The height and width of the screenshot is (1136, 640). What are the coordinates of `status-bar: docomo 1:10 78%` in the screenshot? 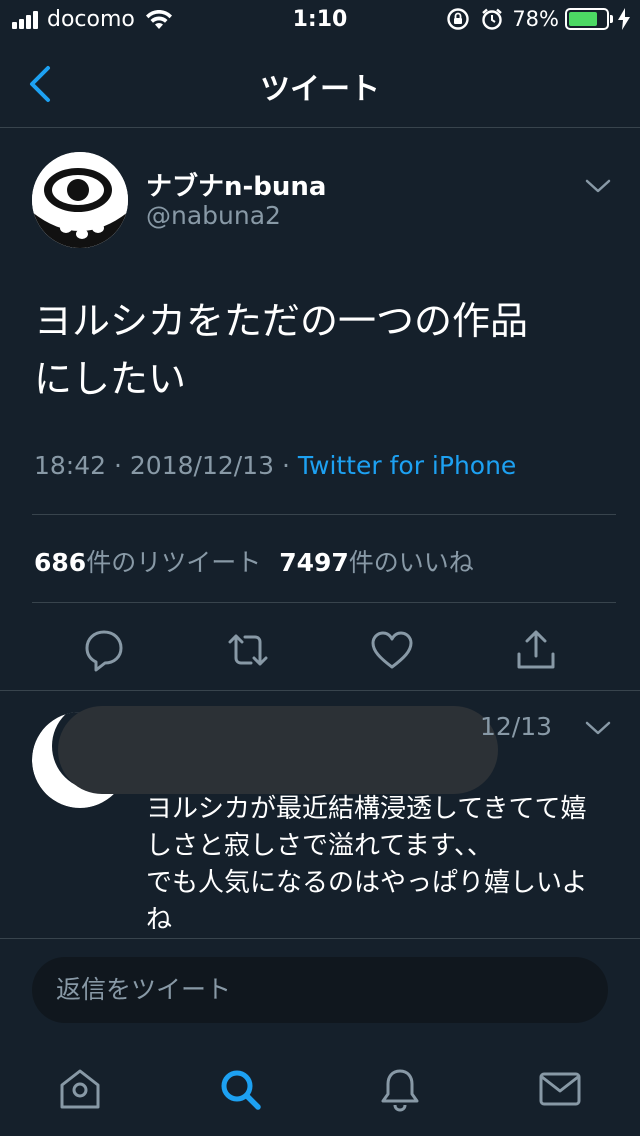 It's located at (320, 20).